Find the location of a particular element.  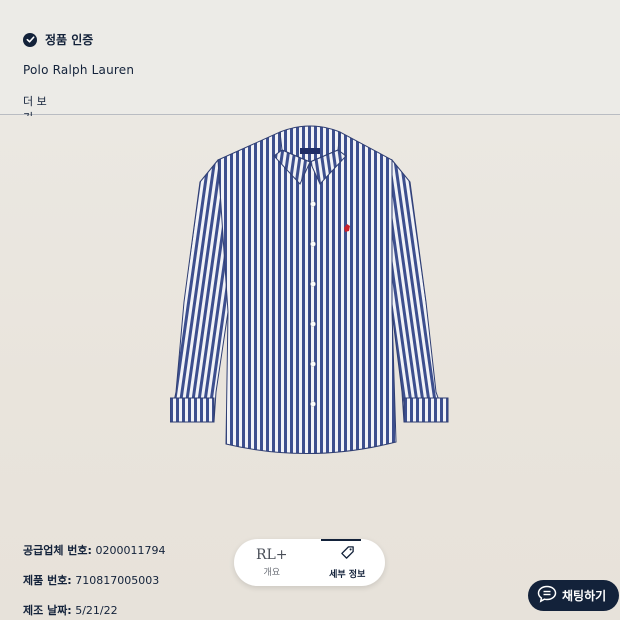

nav-overview: RL+ 개요 is located at coordinates (272, 562).